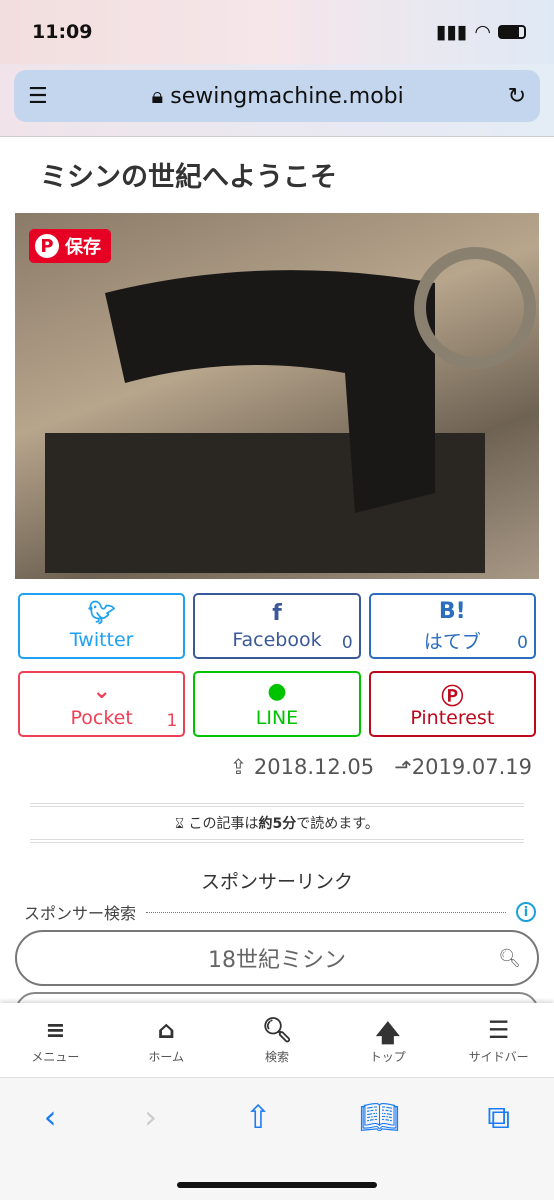 The image size is (554, 1200). What do you see at coordinates (150, 1149) in the screenshot?
I see `forward-icon: ›` at bounding box center [150, 1149].